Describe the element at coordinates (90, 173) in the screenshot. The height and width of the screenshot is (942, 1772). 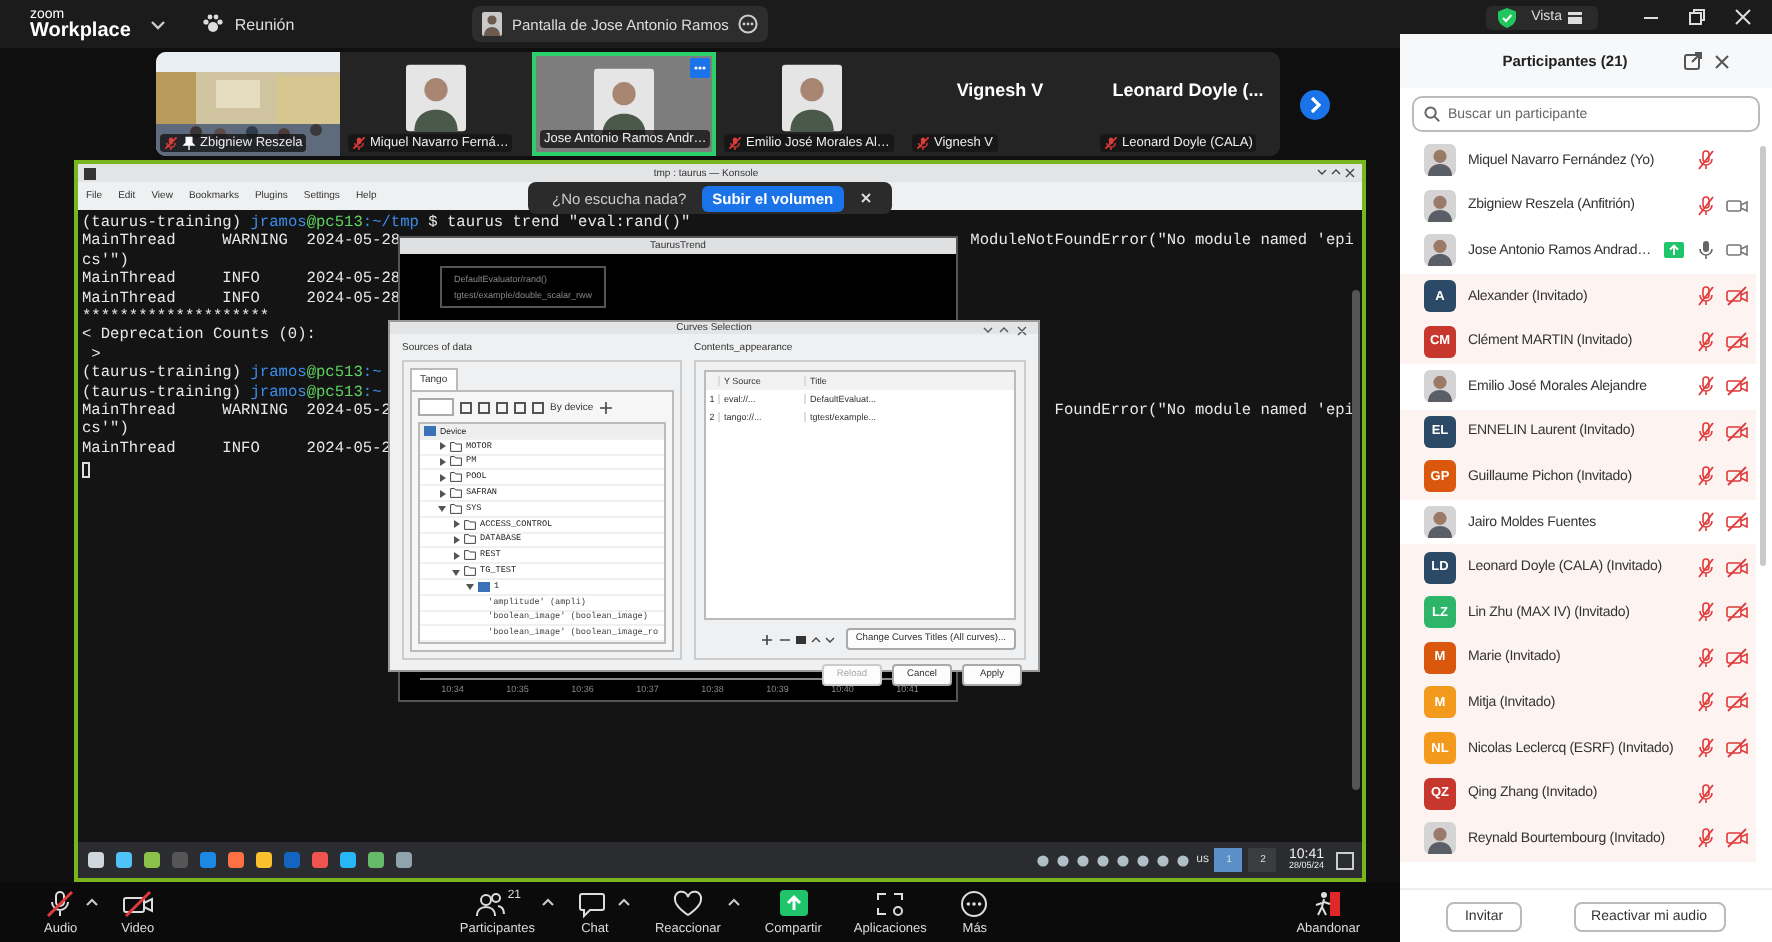
I see `konsole-icon` at that location.